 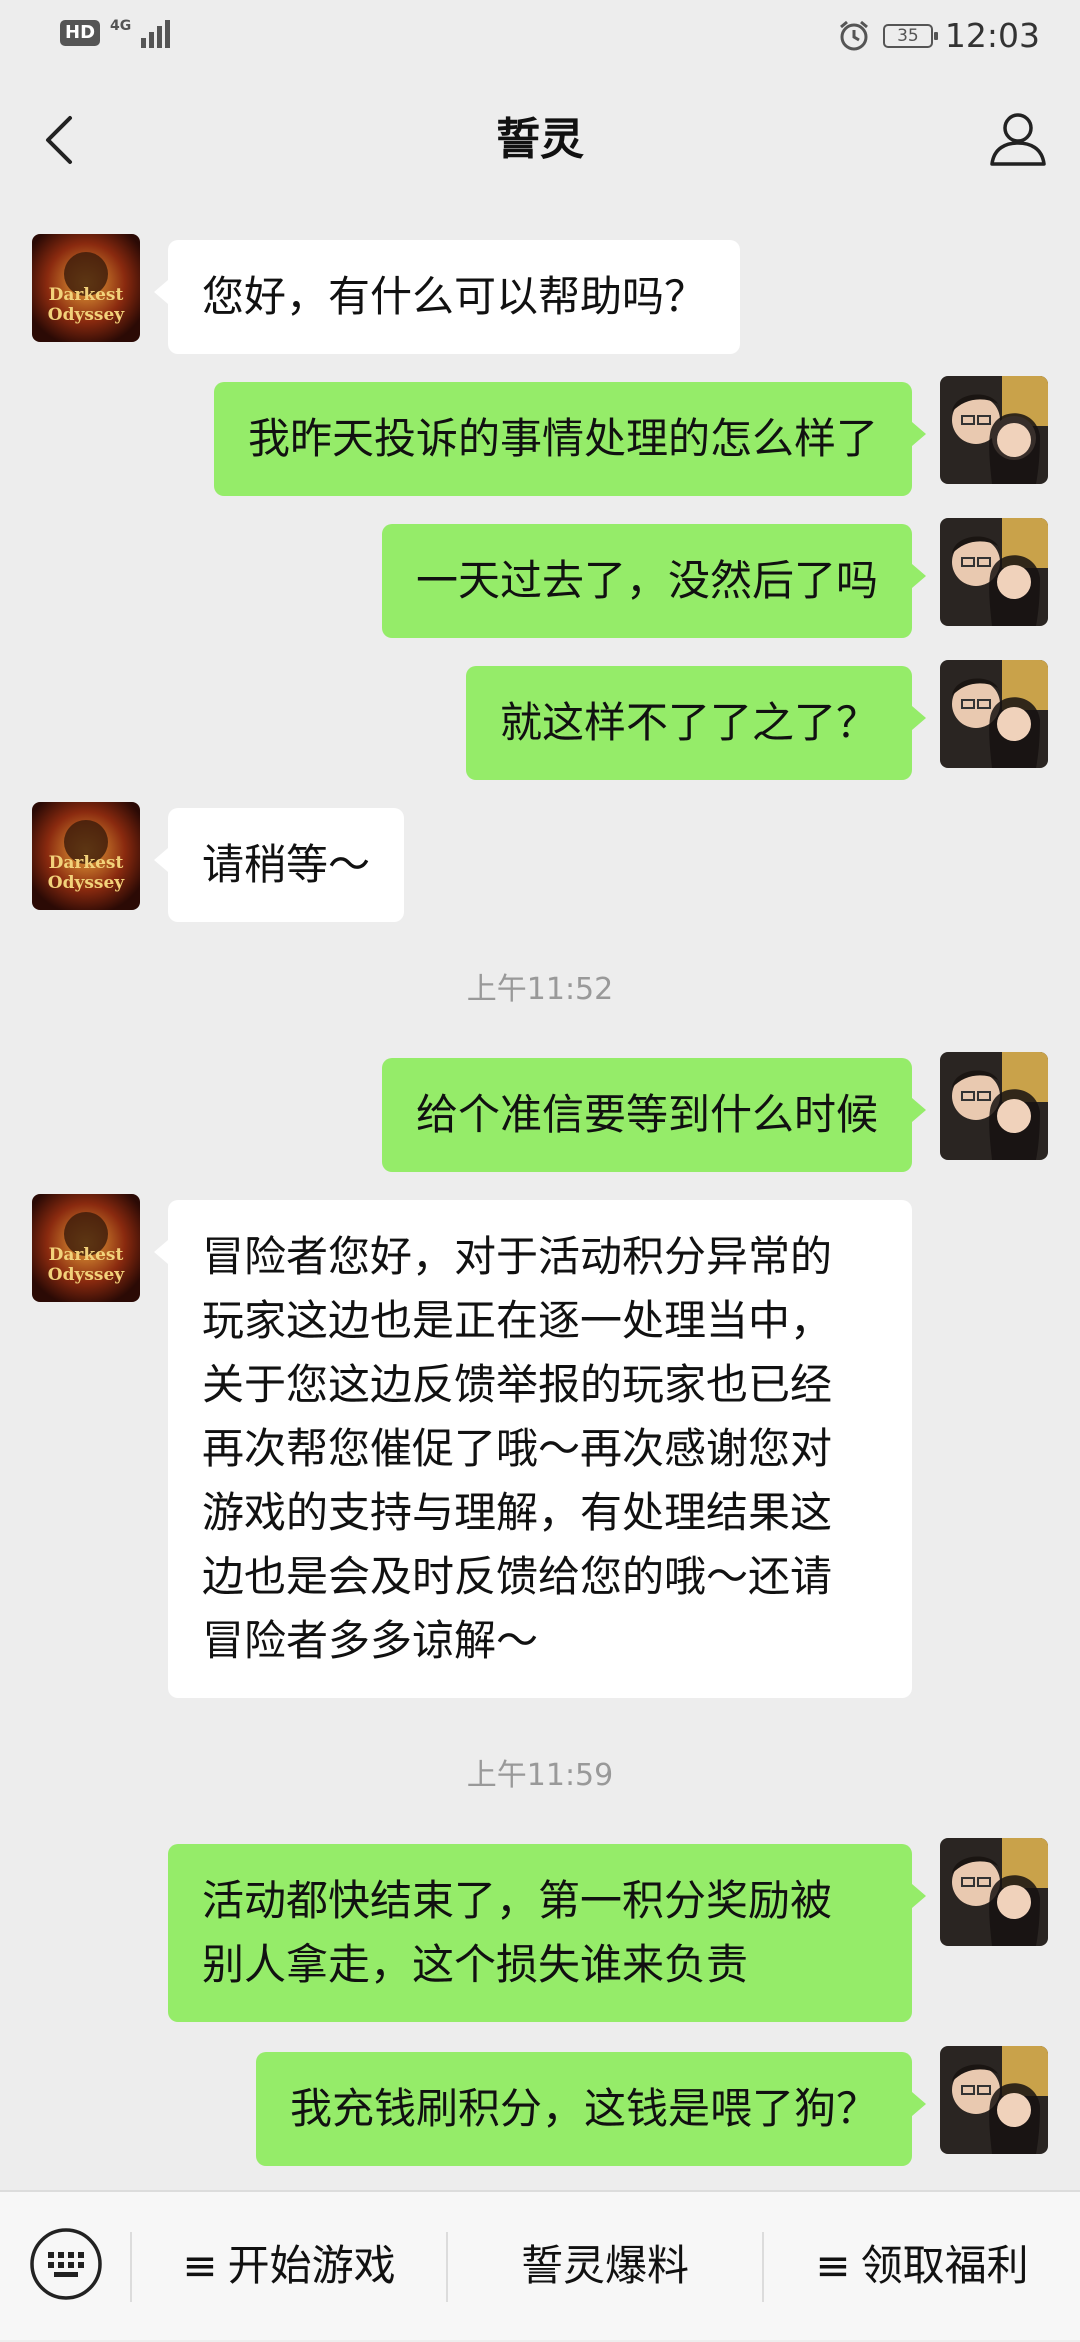 What do you see at coordinates (540, 1775) in the screenshot?
I see `timestamp: 上午11:59` at bounding box center [540, 1775].